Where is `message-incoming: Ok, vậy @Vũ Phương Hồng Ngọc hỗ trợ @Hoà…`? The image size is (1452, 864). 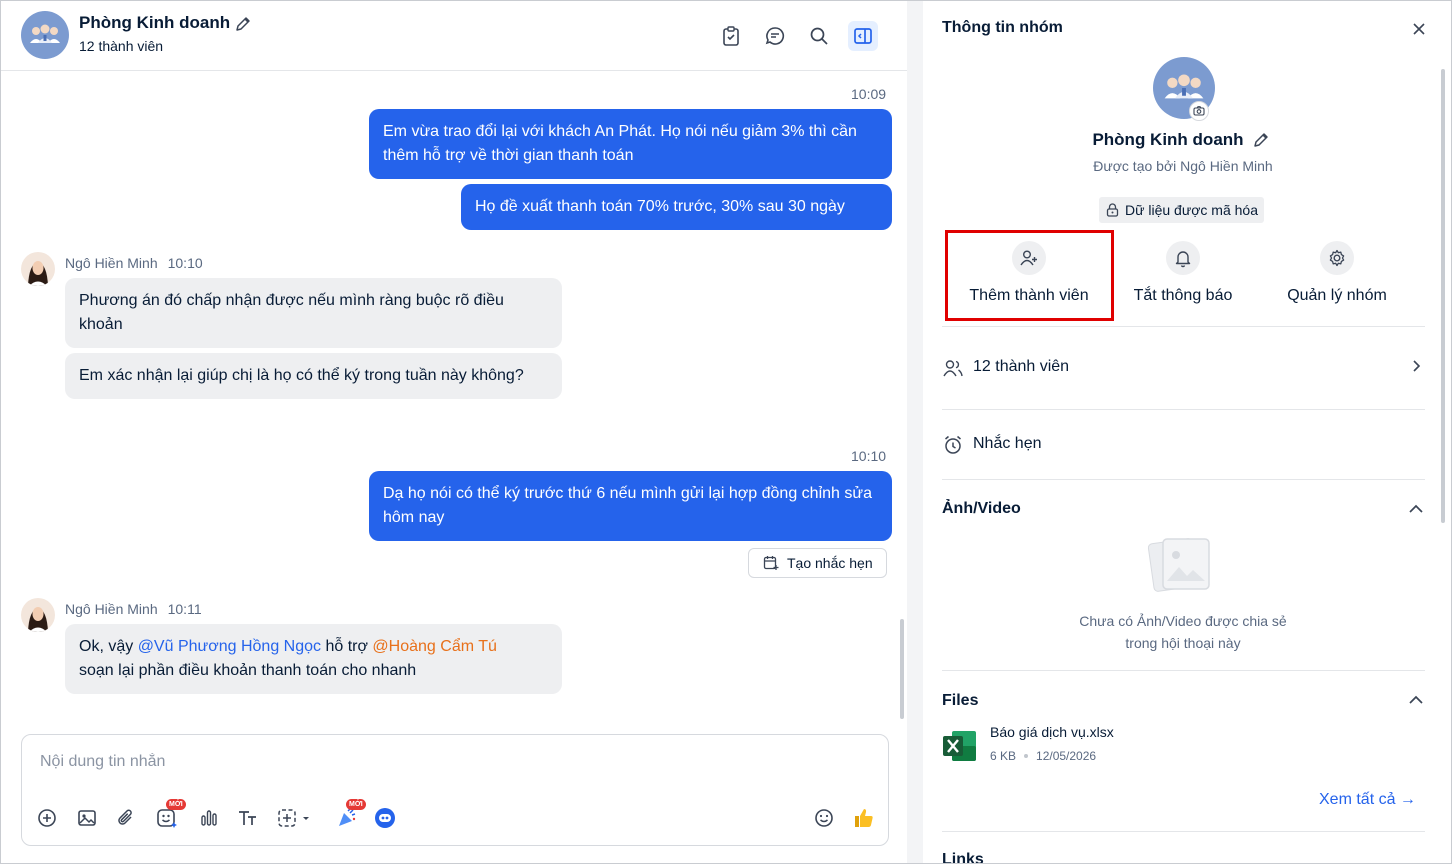 message-incoming: Ok, vậy @Vũ Phương Hồng Ngọc hỗ trợ @Hoà… is located at coordinates (313, 659).